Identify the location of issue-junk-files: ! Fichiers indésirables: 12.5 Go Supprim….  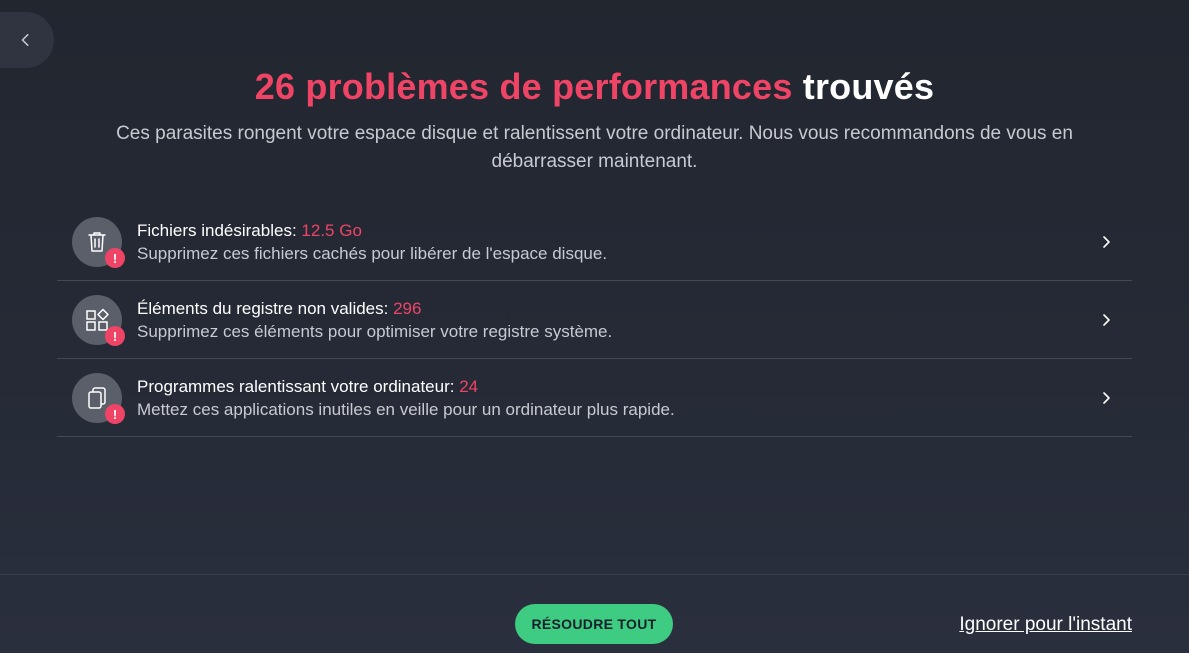
(594, 242).